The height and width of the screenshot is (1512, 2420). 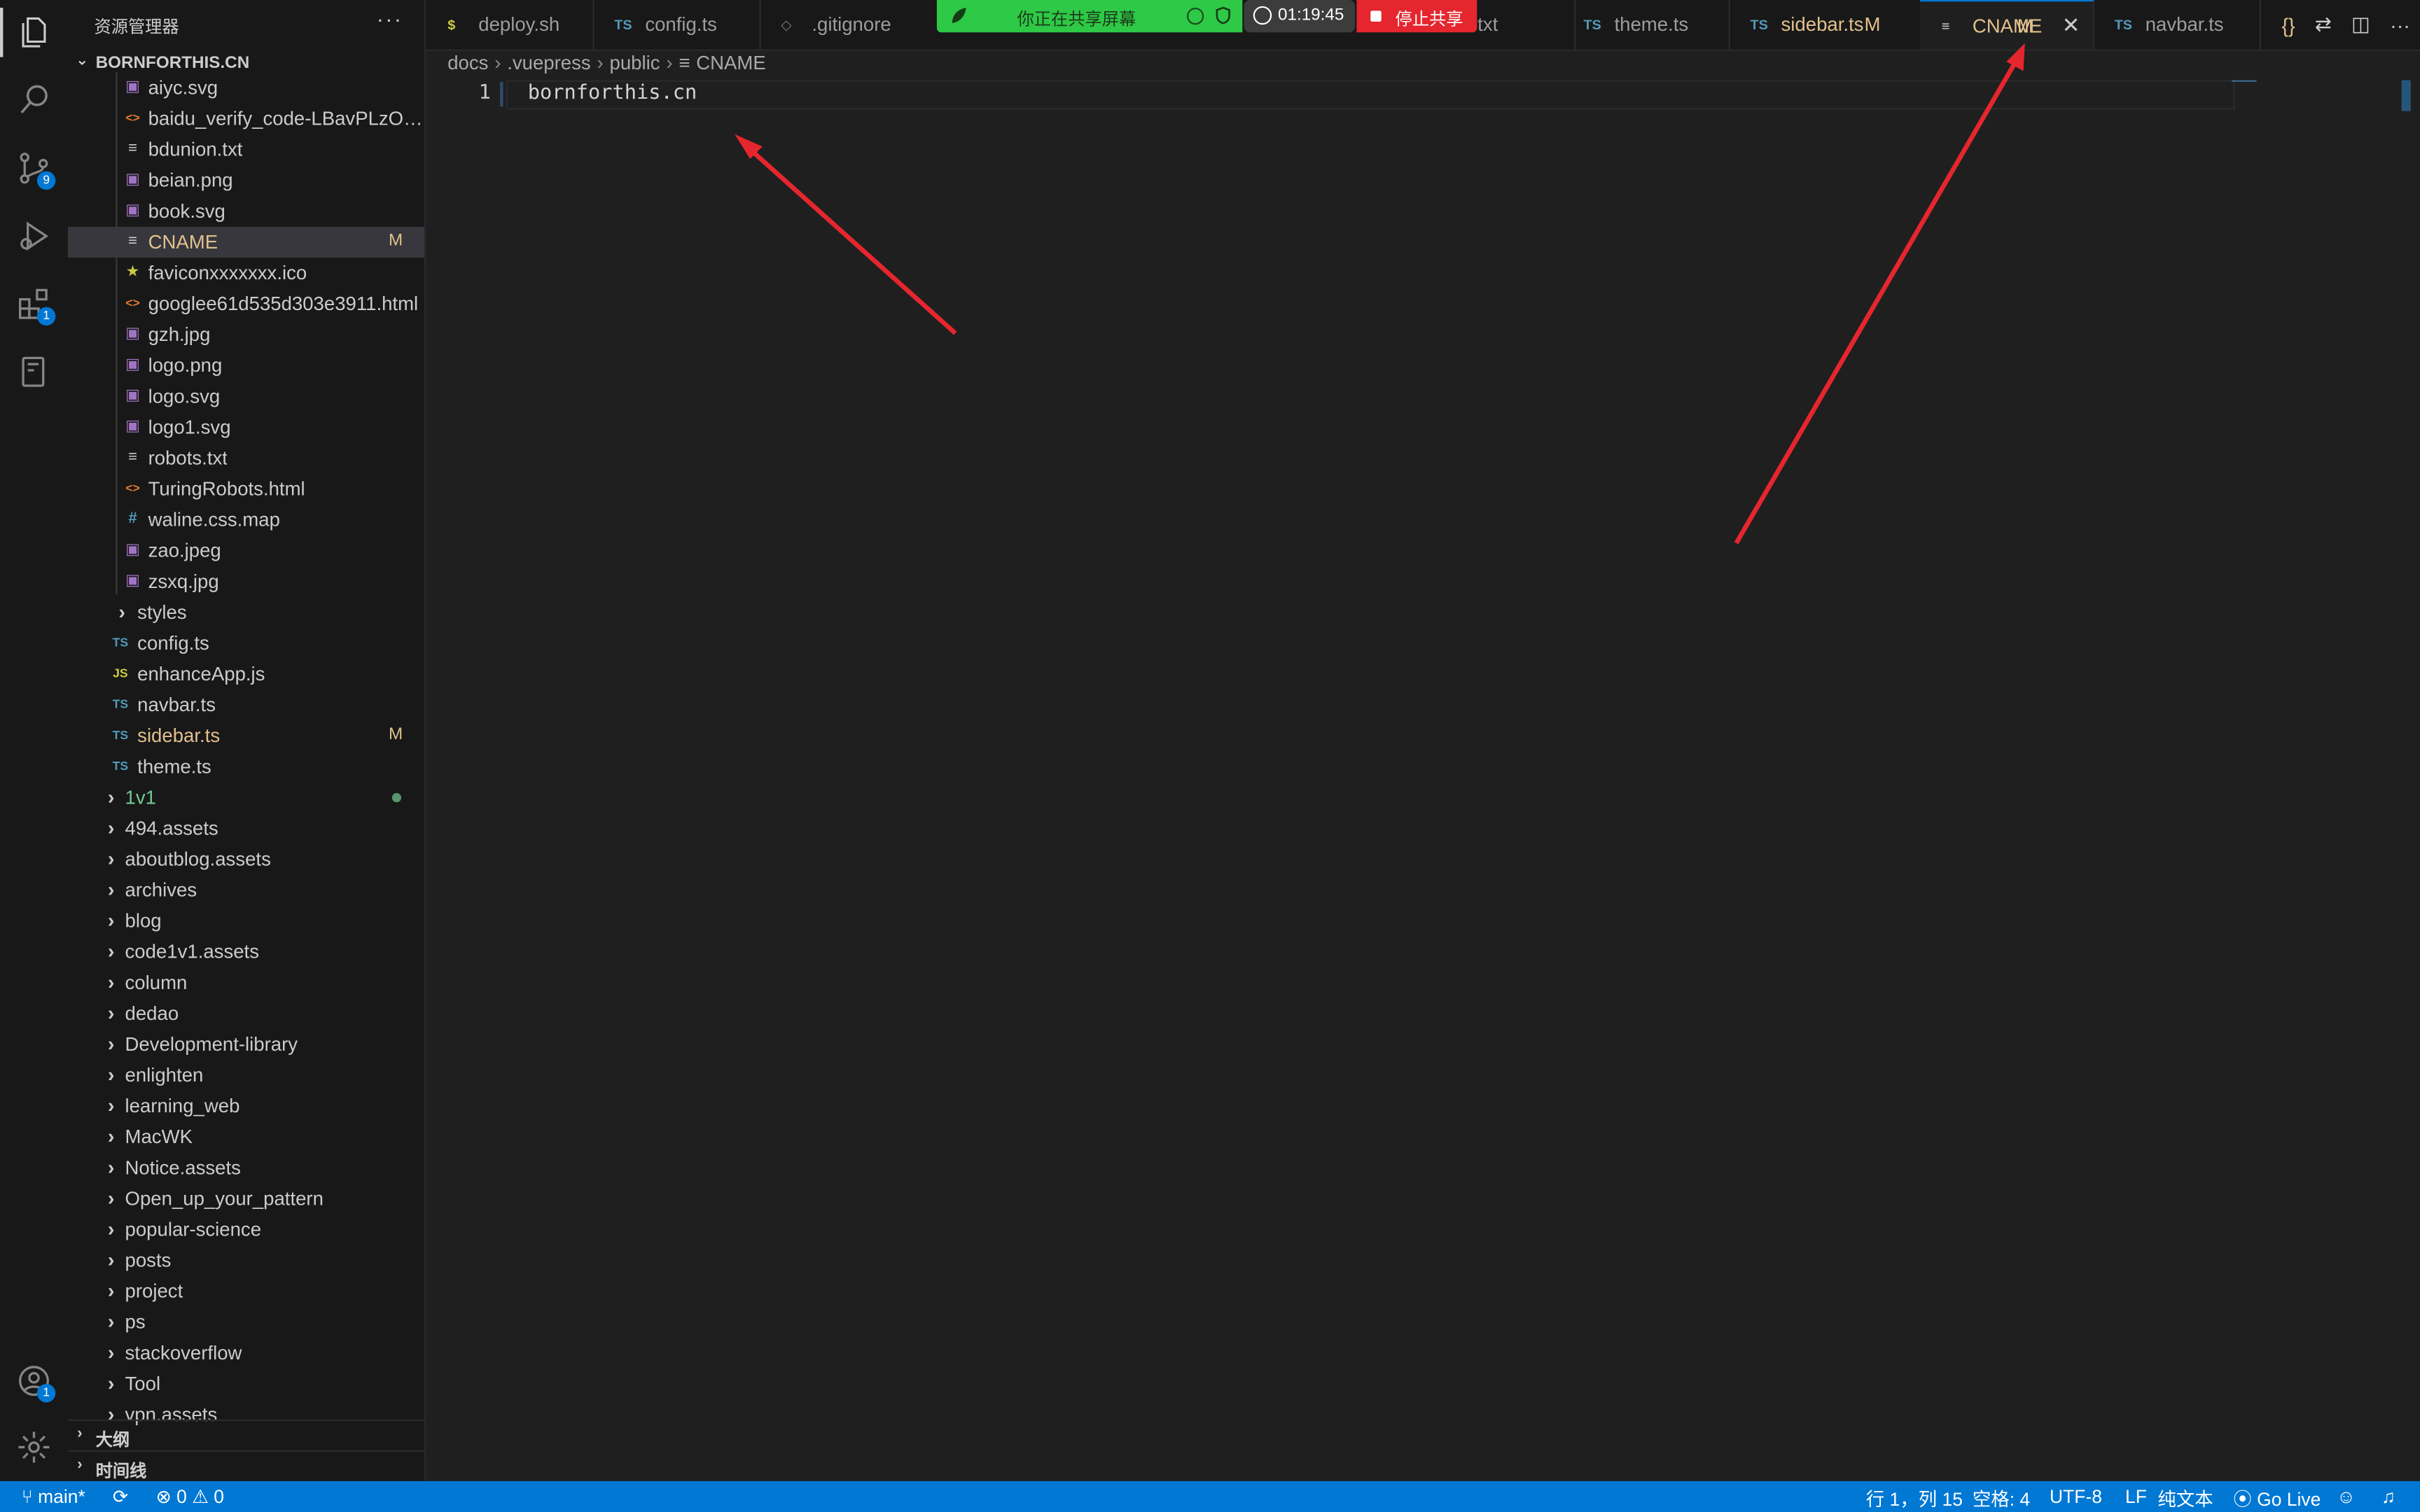 I want to click on folder-item: › ps, so click(x=246, y=1322).